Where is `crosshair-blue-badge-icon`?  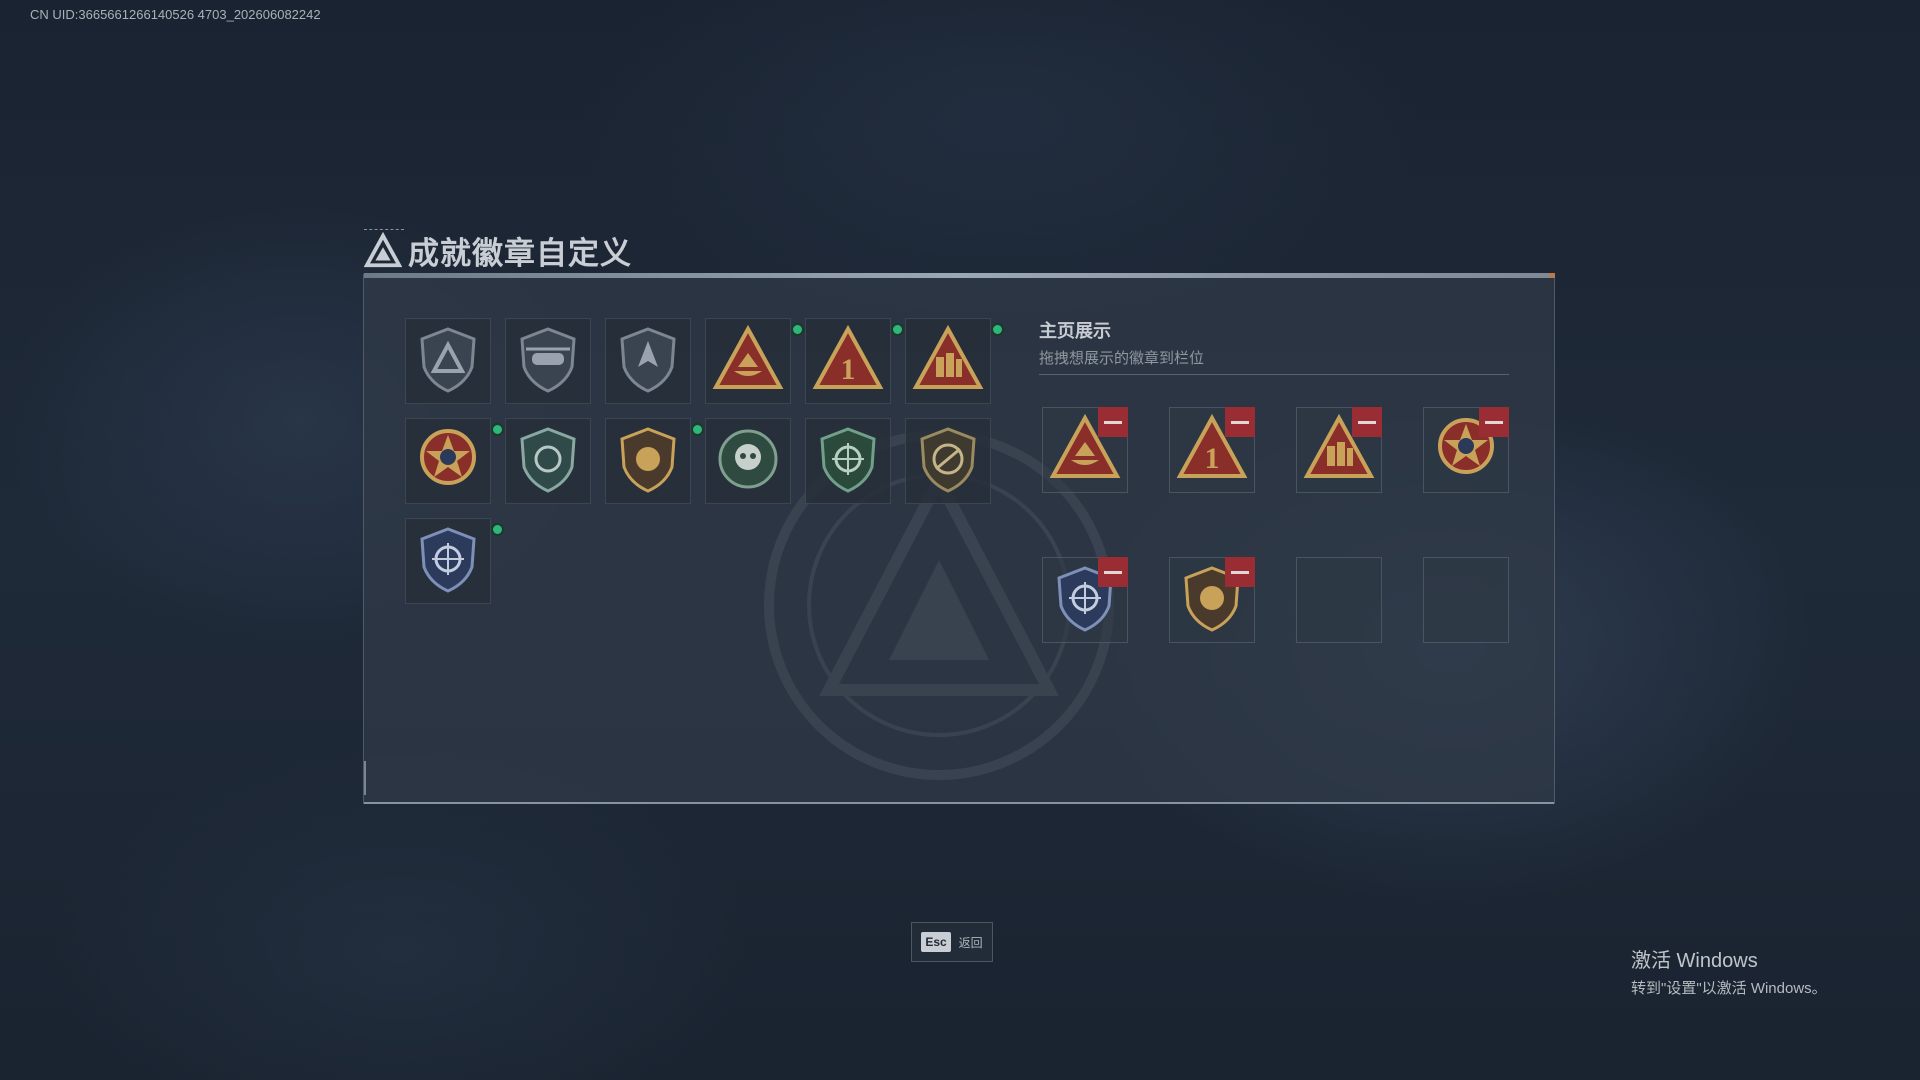 crosshair-blue-badge-icon is located at coordinates (448, 561).